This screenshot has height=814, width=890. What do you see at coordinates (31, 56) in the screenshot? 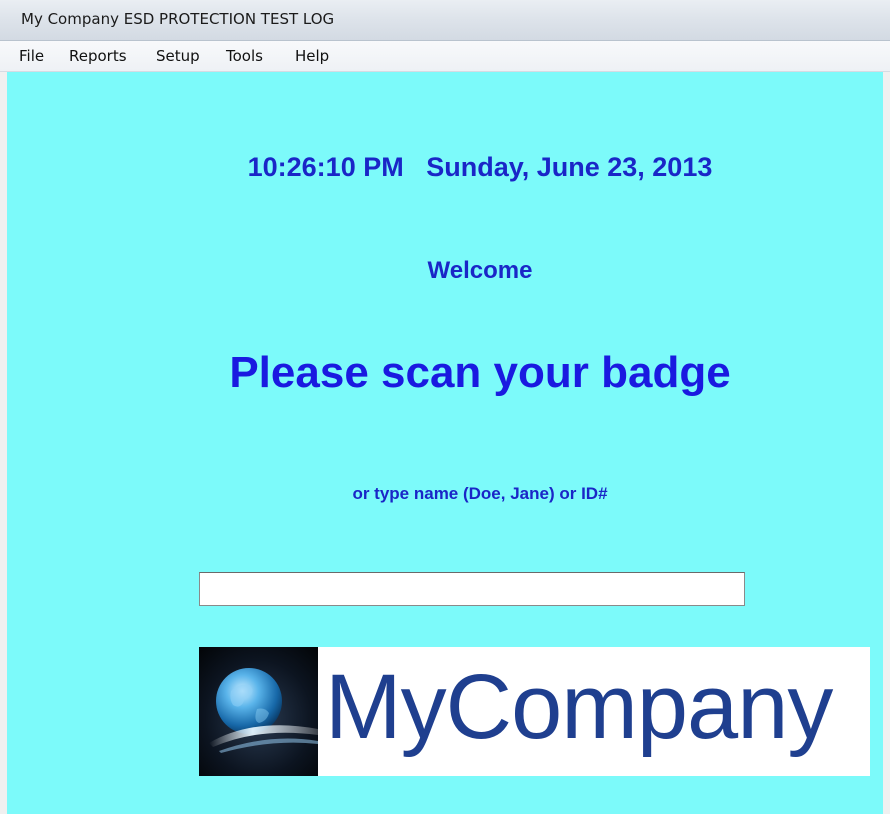
I see `menu-file: File` at bounding box center [31, 56].